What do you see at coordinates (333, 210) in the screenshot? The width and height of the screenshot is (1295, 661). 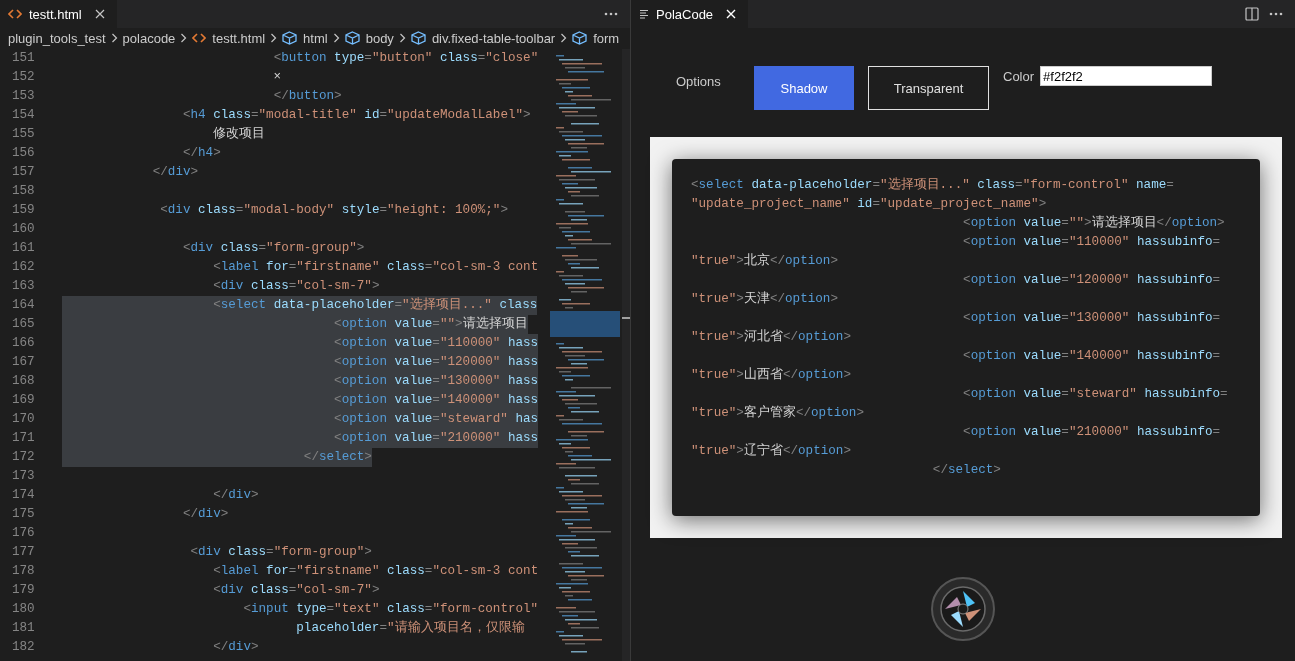 I see `code-line: <div class="modal-body" style="height: 100%;">` at bounding box center [333, 210].